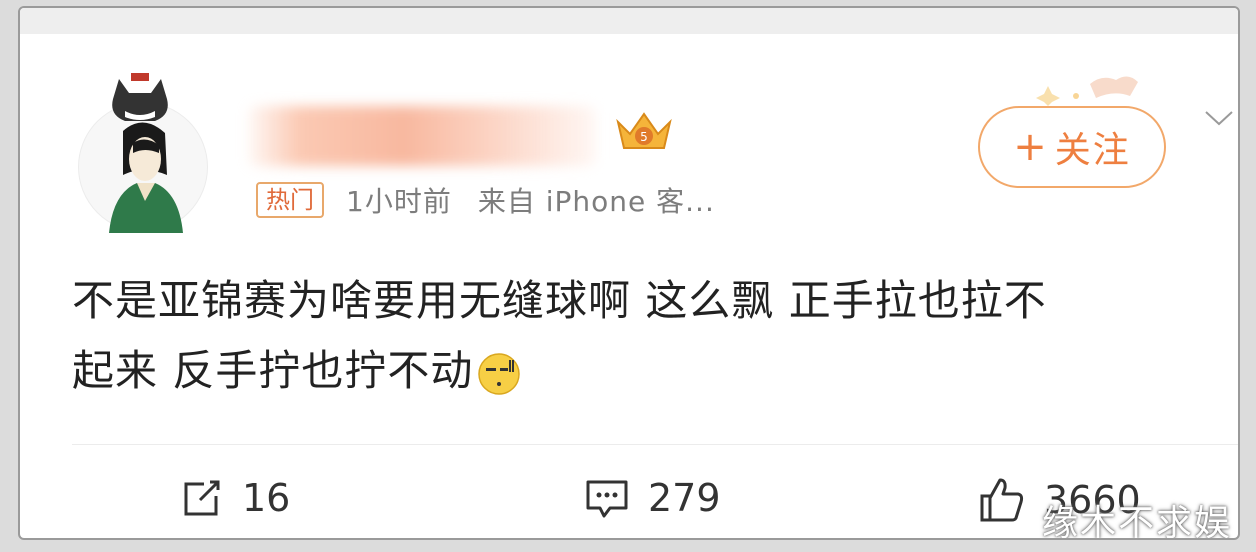  I want to click on sparkle-decoration-icon, so click(1087, 91).